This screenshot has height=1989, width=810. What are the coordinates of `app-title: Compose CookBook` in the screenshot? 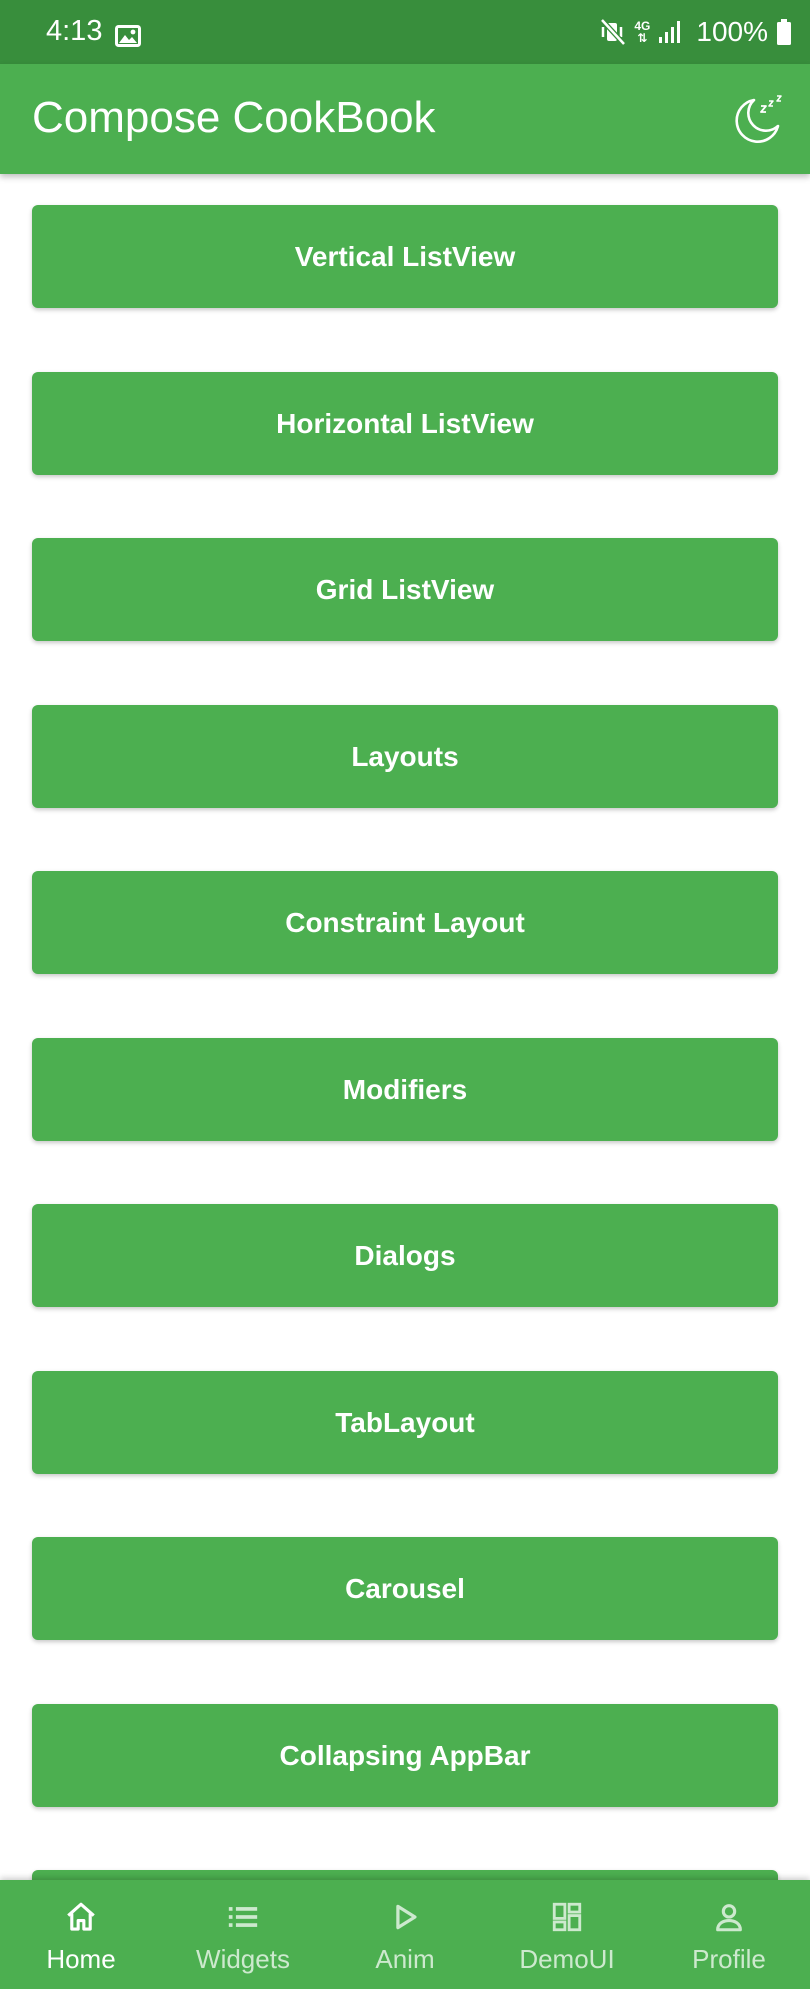 It's located at (234, 117).